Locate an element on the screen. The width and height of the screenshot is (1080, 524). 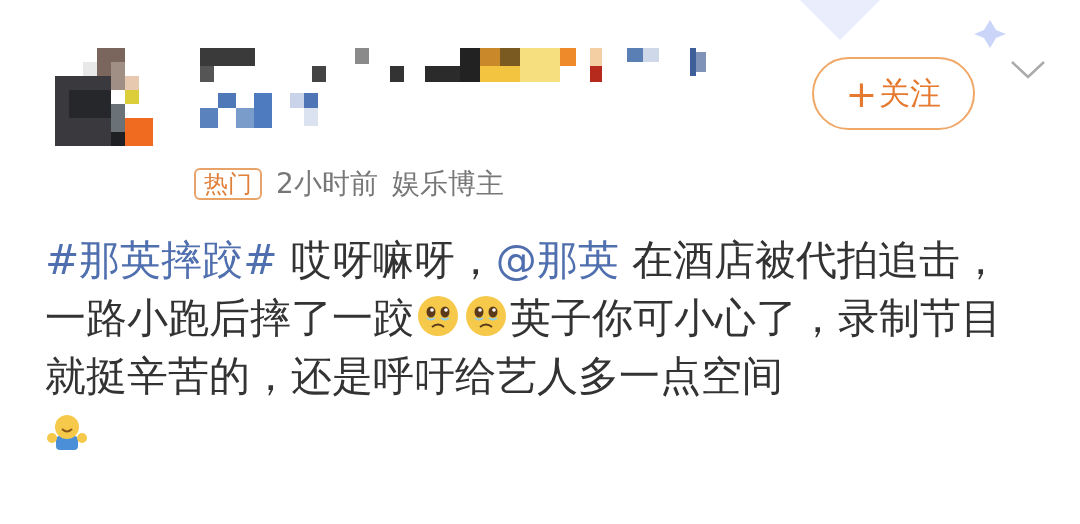
author-type: 娱乐博主 is located at coordinates (447, 184).